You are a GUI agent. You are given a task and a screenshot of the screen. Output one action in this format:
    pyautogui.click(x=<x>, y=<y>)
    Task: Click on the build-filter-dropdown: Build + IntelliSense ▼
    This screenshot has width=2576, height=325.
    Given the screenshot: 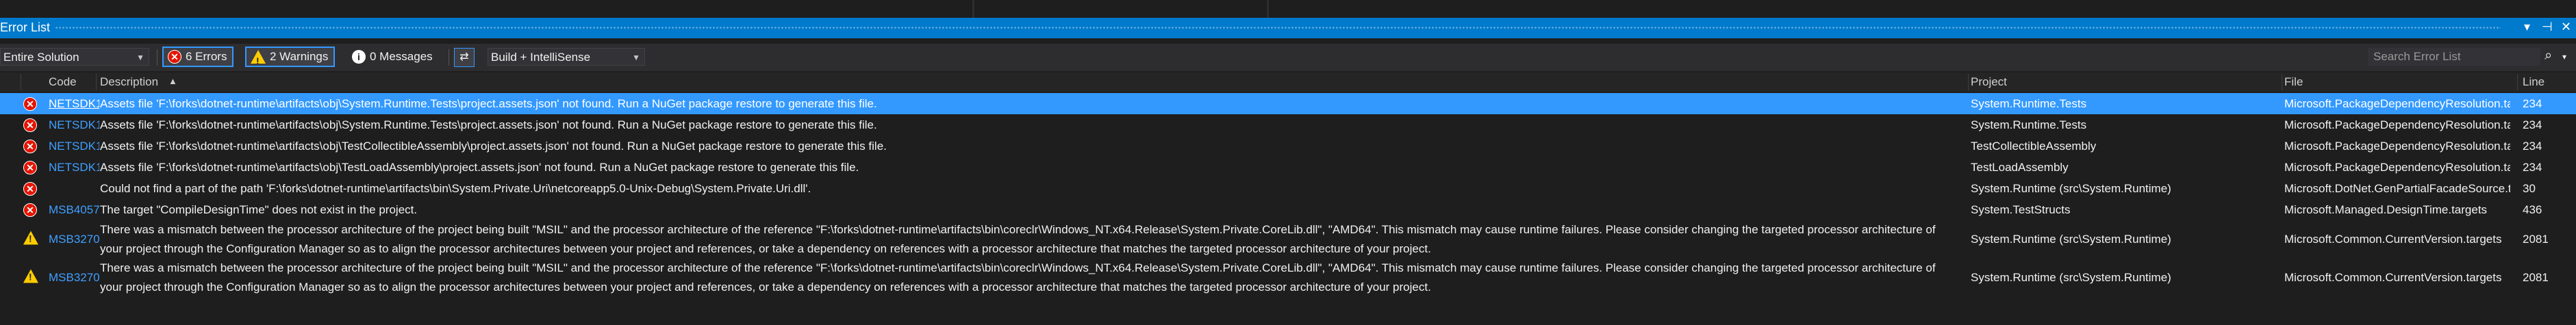 What is the action you would take?
    pyautogui.click(x=566, y=57)
    